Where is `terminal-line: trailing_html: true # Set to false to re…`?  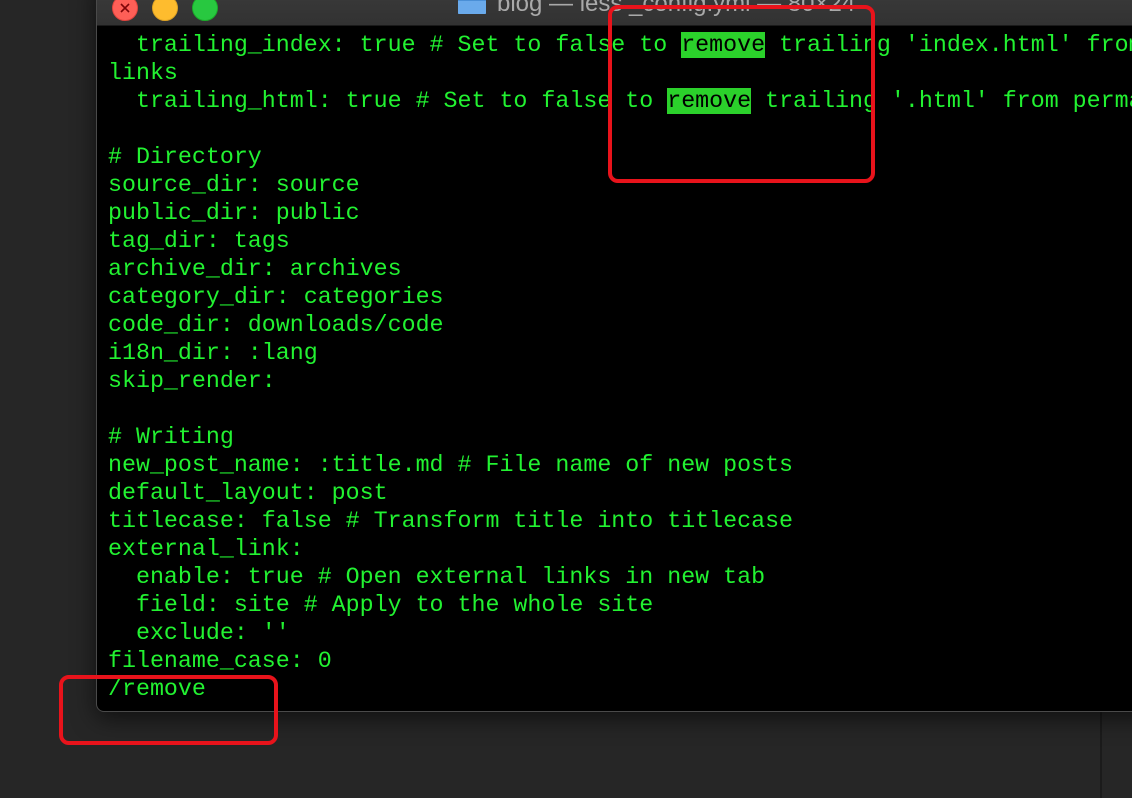 terminal-line: trailing_html: true # Set to false to re… is located at coordinates (620, 101).